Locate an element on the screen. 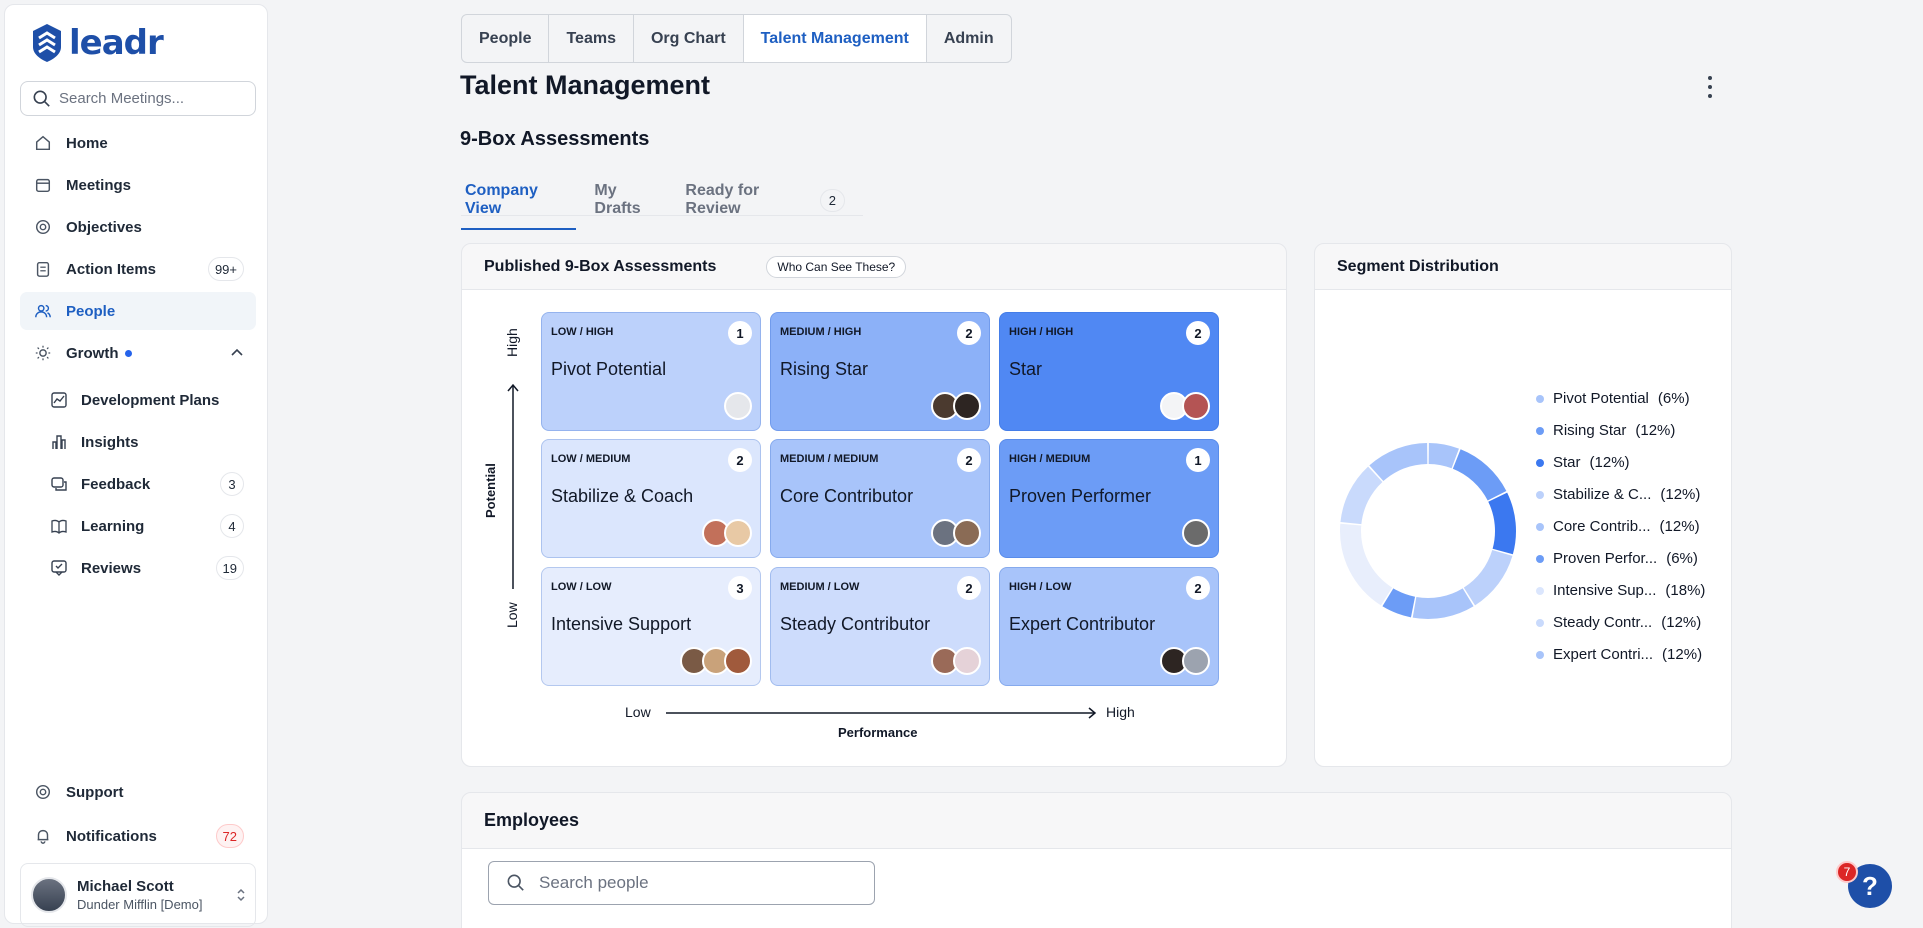 The image size is (1923, 928). chevron-updown-icon is located at coordinates (241, 895).